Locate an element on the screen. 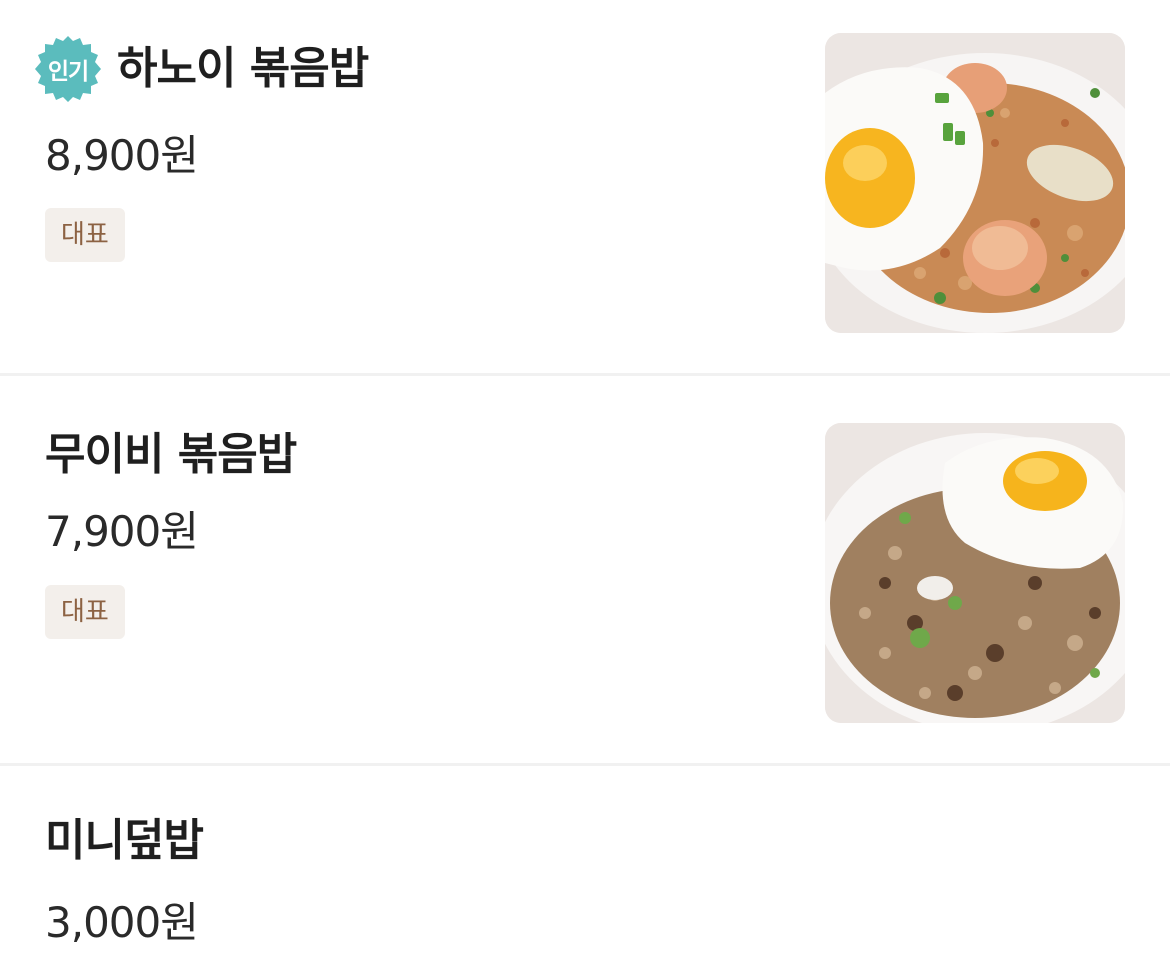 This screenshot has height=968, width=1170. menu-price: 3,000원 is located at coordinates (122, 922).